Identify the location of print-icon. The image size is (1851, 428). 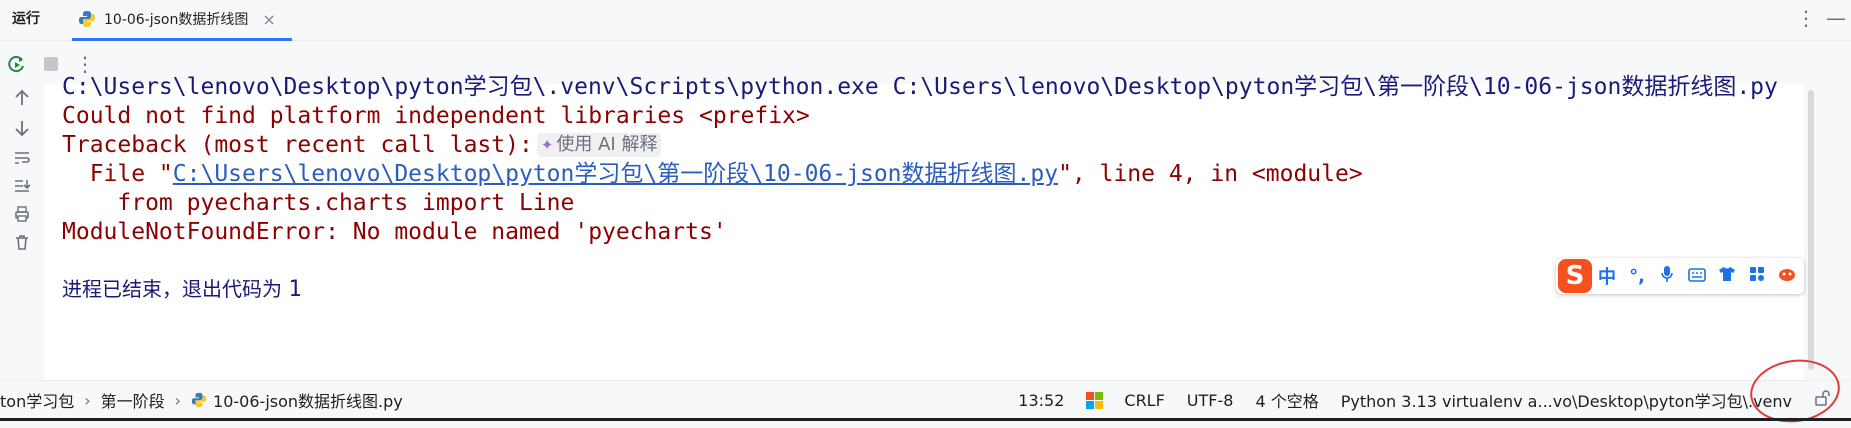
(22, 214).